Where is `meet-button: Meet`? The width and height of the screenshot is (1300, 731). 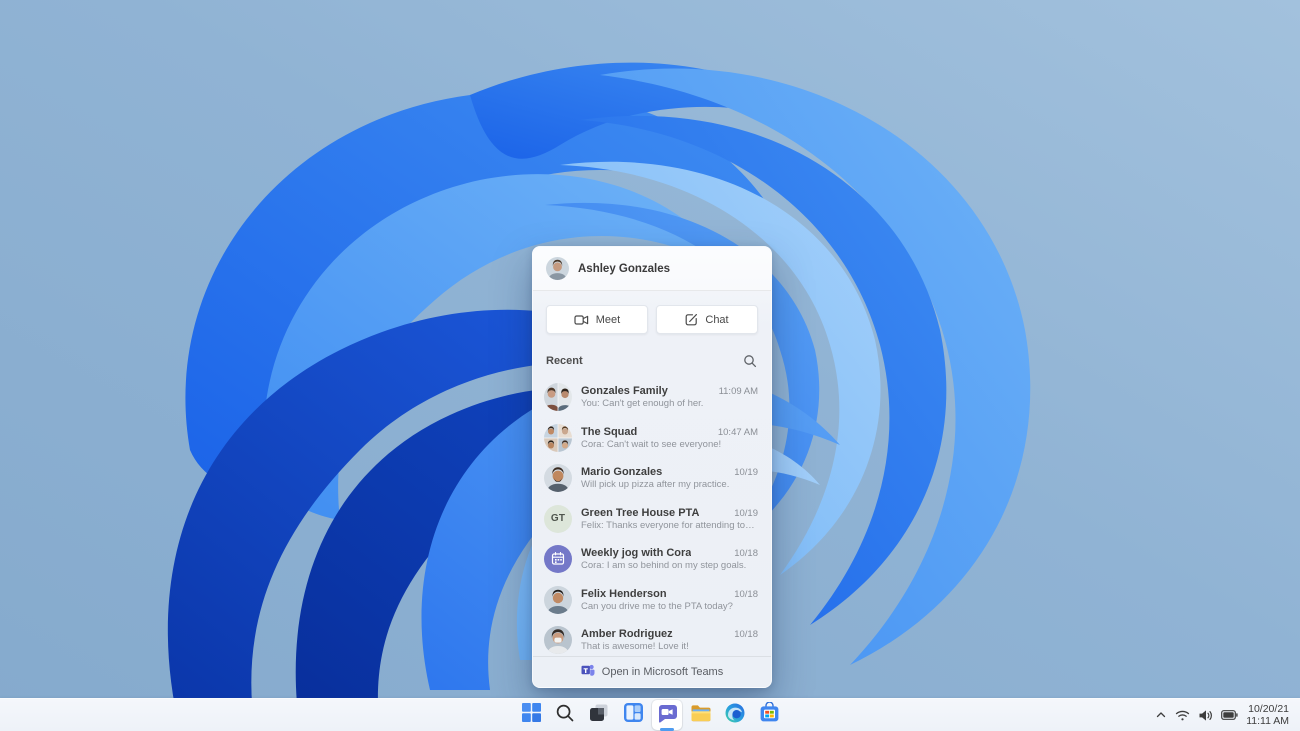
meet-button: Meet is located at coordinates (597, 319).